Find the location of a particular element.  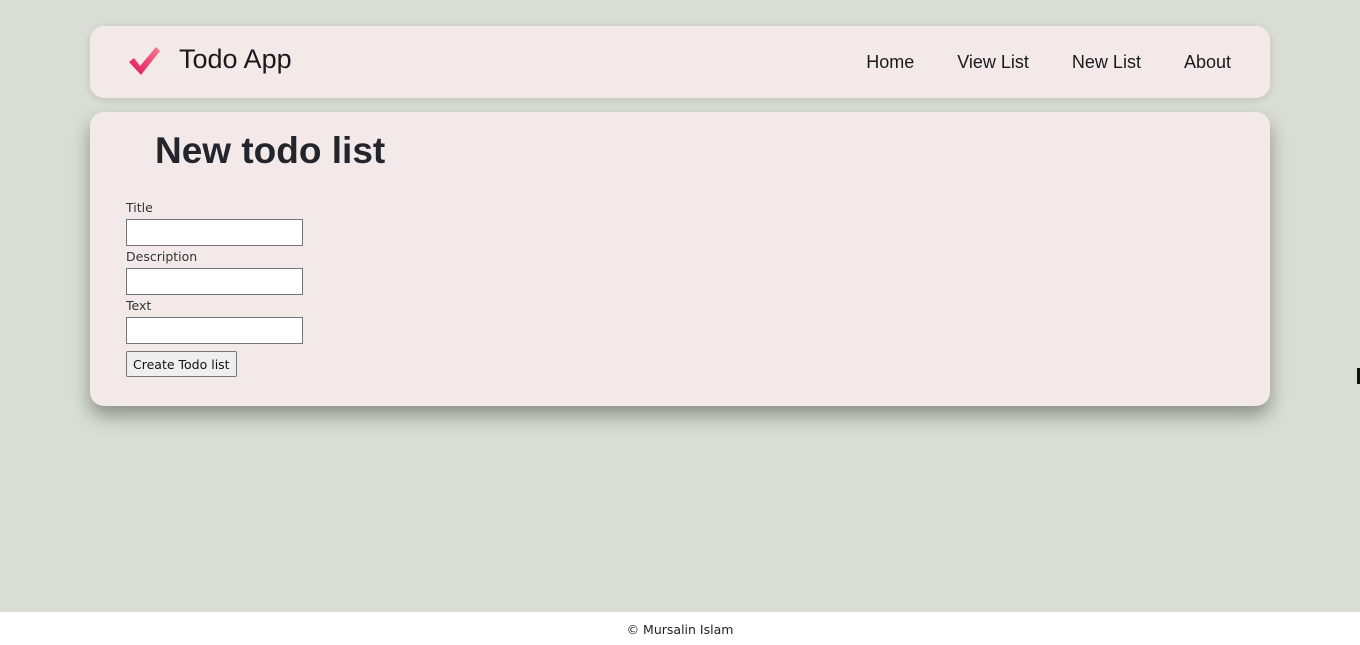

title-input is located at coordinates (214, 232).